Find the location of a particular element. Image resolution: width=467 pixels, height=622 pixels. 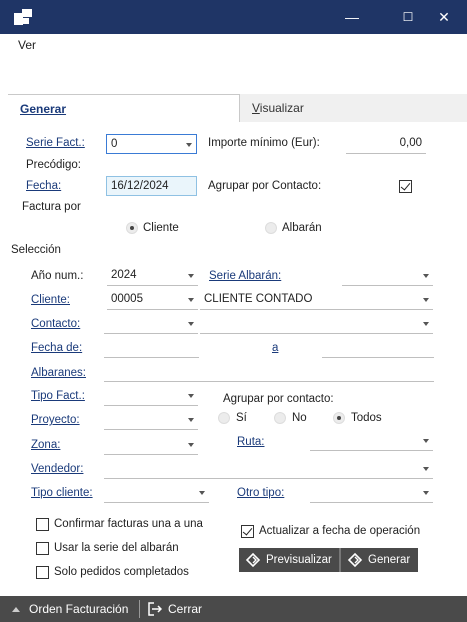

cliente-name-select: CLIENTE CONTADO is located at coordinates (316, 300).